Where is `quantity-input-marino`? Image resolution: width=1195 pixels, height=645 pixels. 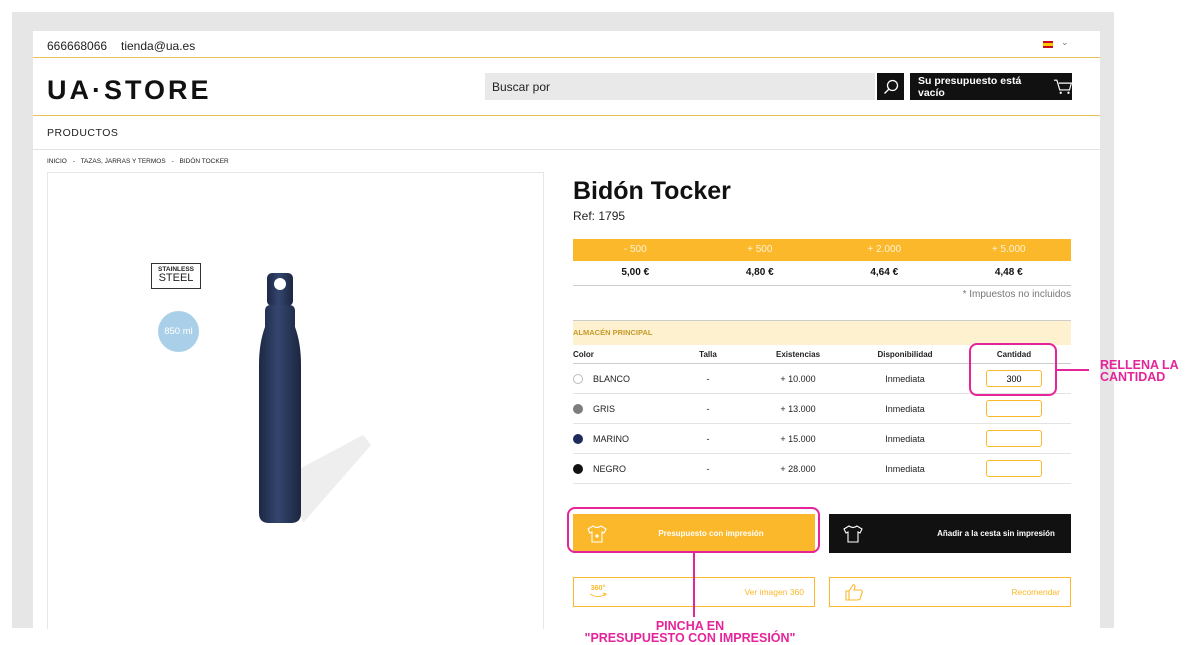 quantity-input-marino is located at coordinates (1014, 438).